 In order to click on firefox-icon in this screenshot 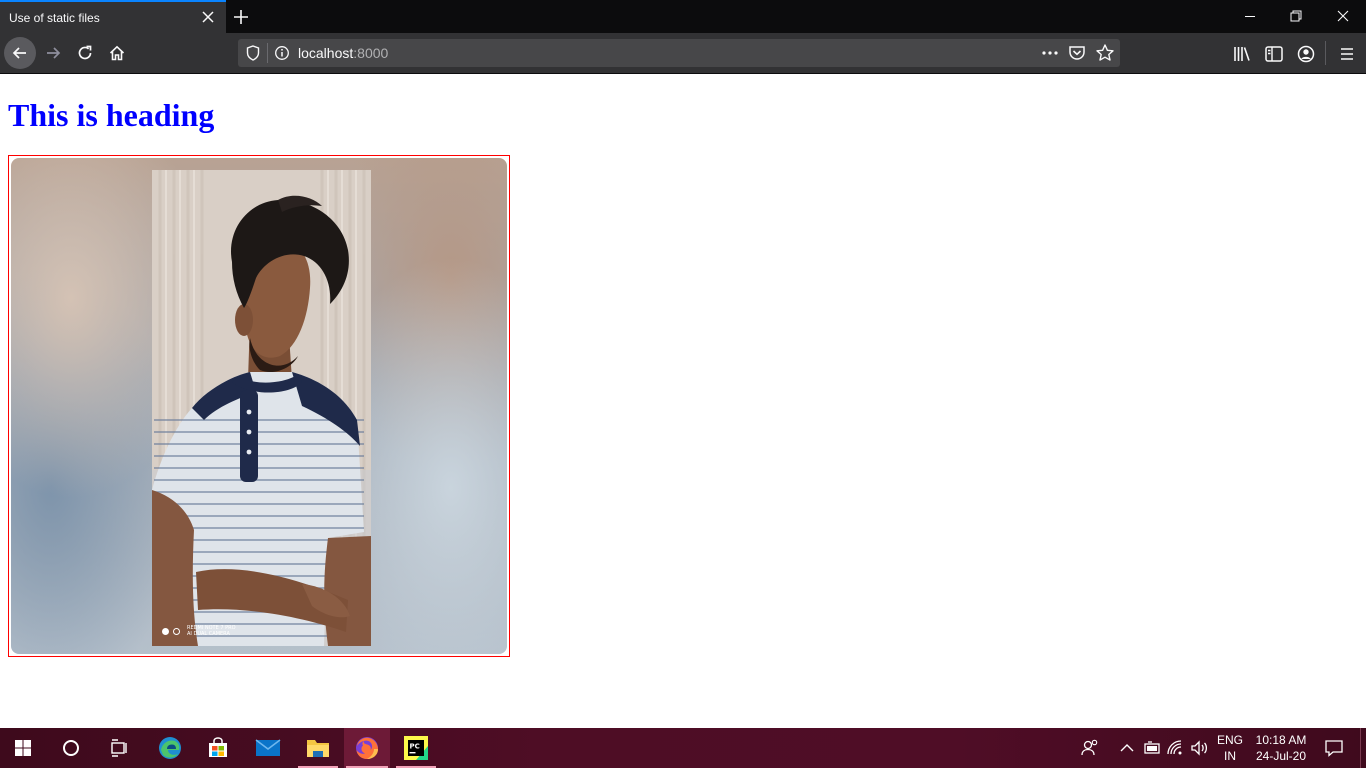, I will do `click(367, 748)`.